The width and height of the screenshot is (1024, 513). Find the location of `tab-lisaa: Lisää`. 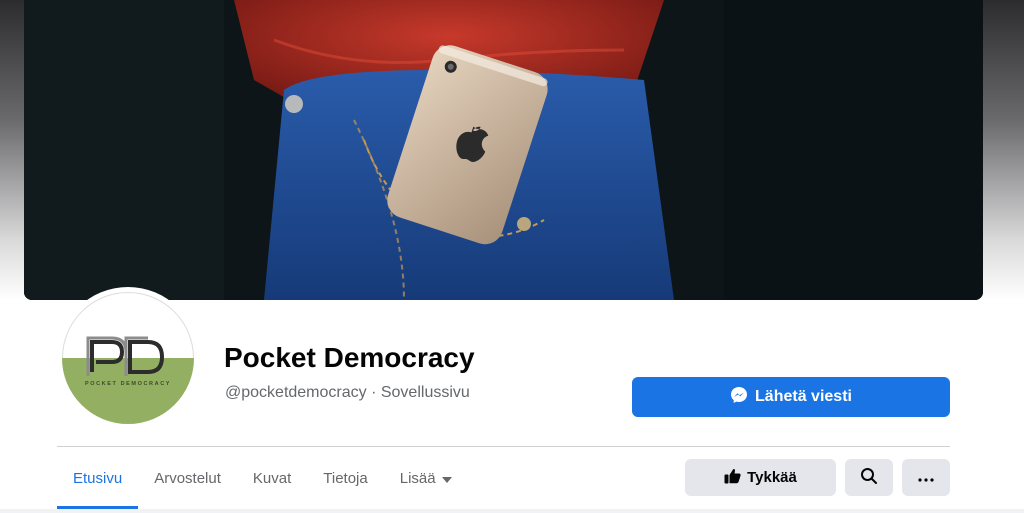

tab-lisaa: Lisää is located at coordinates (426, 478).